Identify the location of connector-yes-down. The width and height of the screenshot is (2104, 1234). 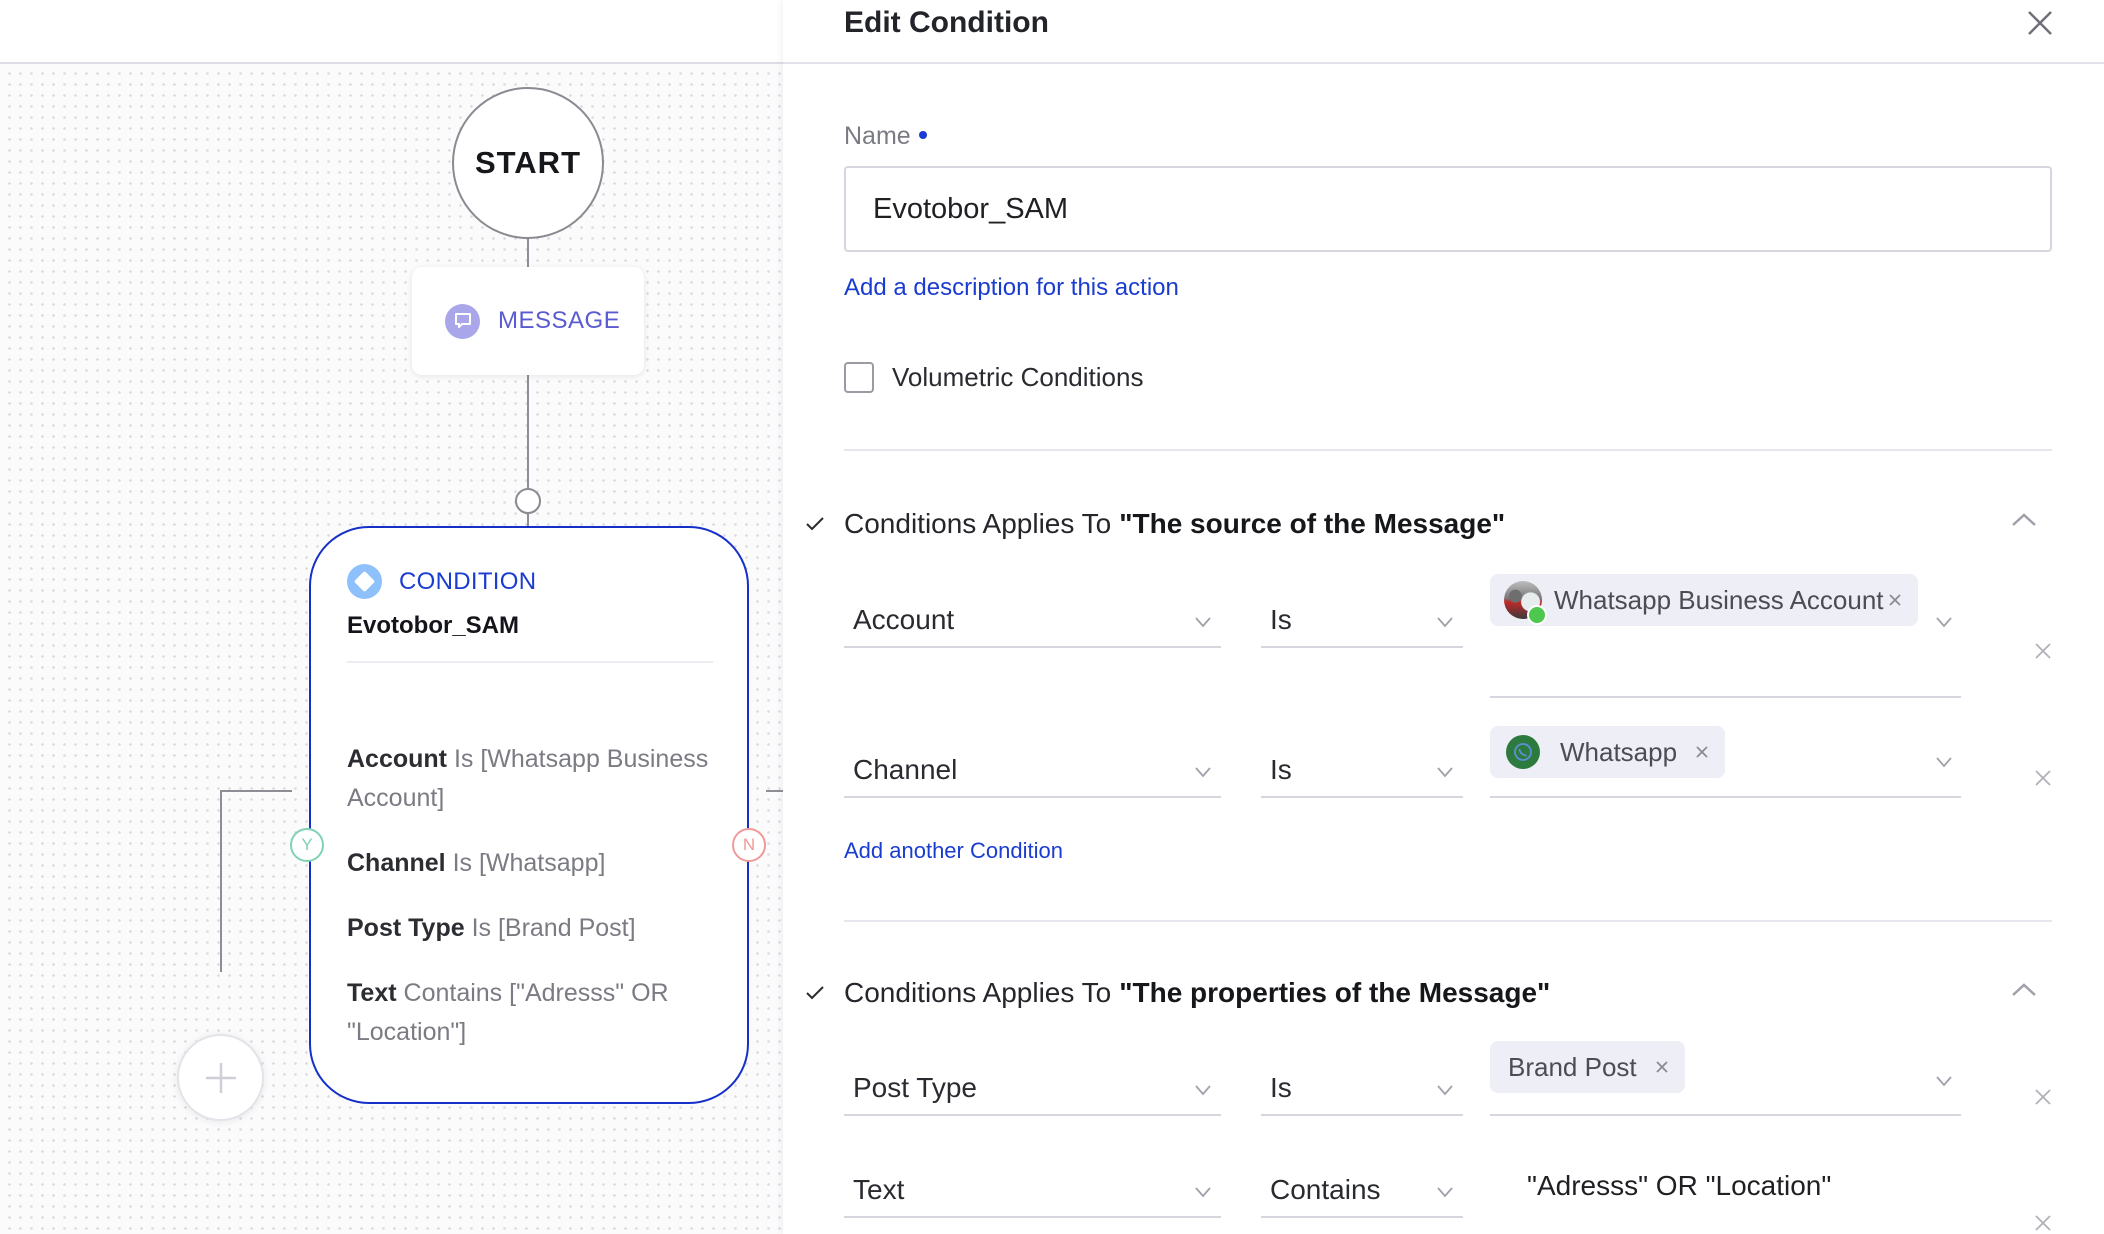
(221, 881).